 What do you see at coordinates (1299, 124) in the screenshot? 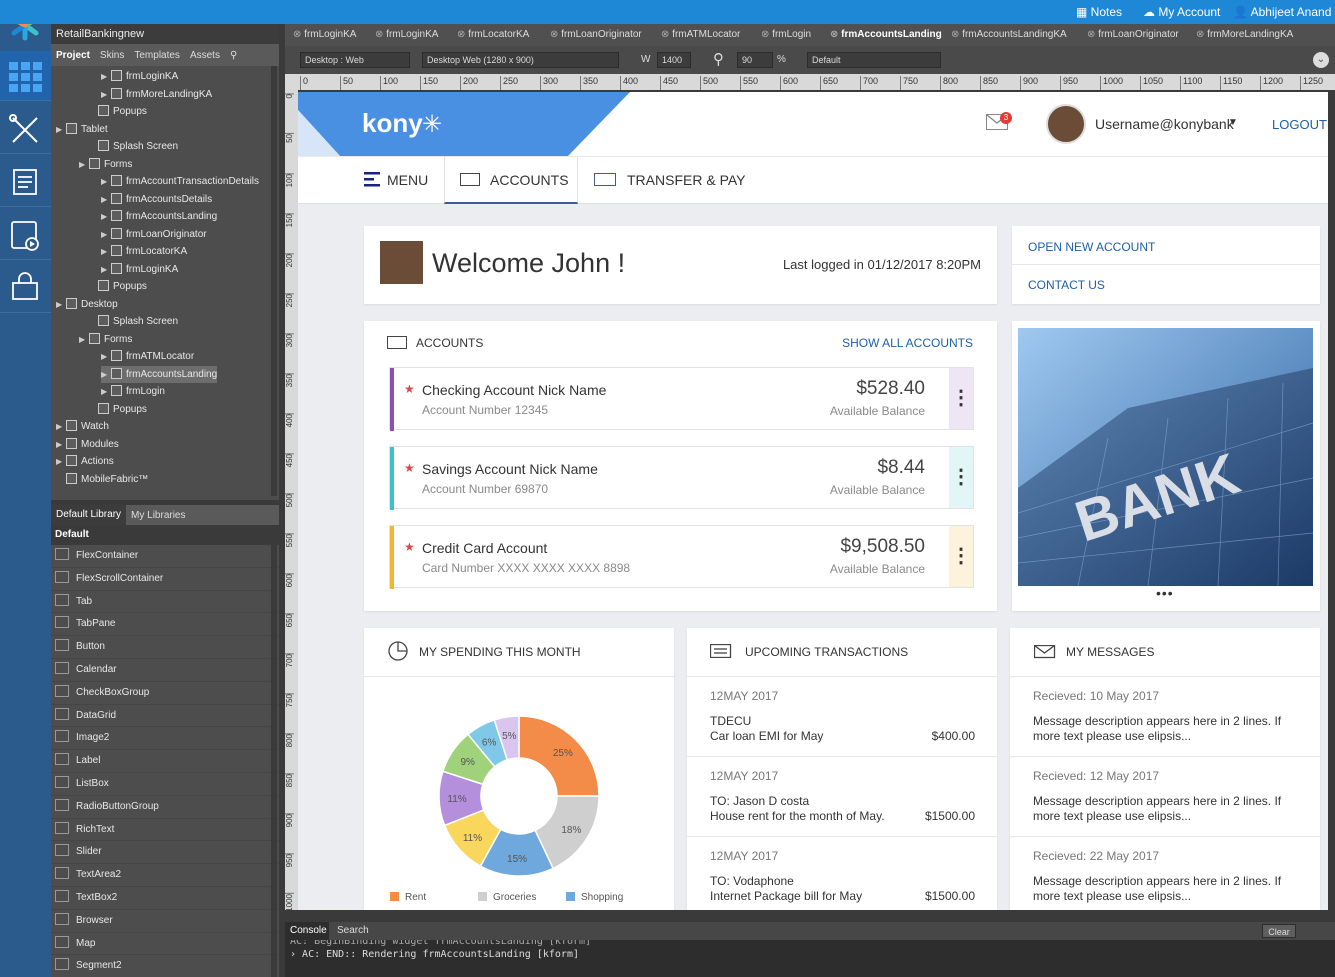
I see `logout-link: LOGOUT` at bounding box center [1299, 124].